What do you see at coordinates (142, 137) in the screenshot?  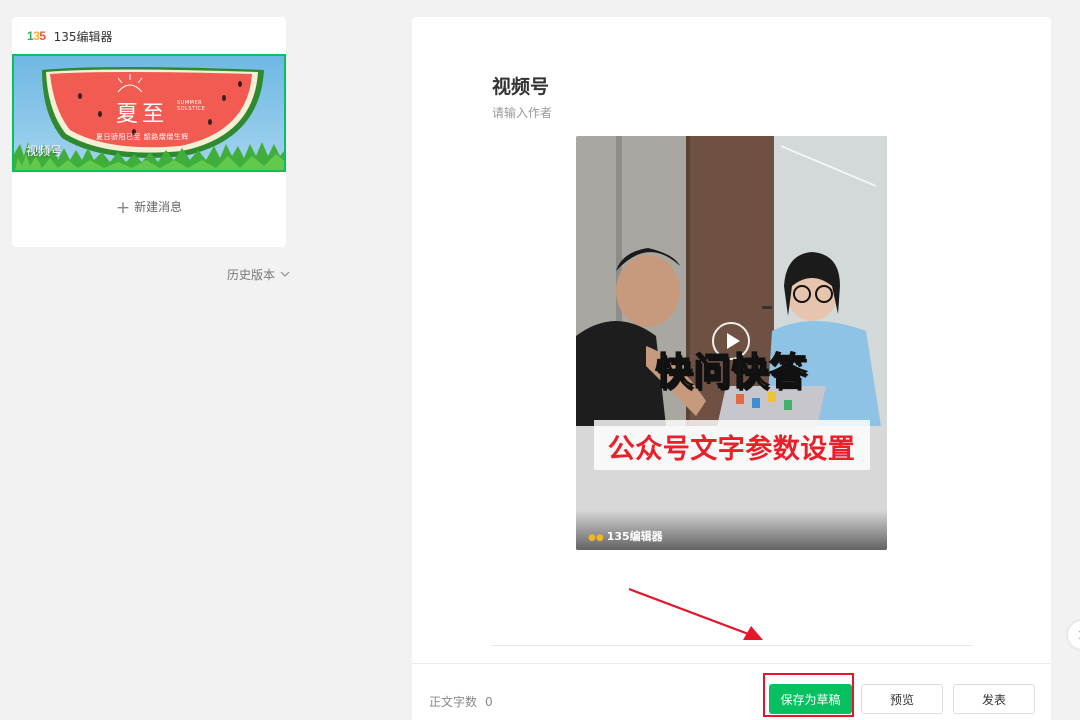 I see `cover-tagline: 夏日骄阳已至 韶路熠熠生辉` at bounding box center [142, 137].